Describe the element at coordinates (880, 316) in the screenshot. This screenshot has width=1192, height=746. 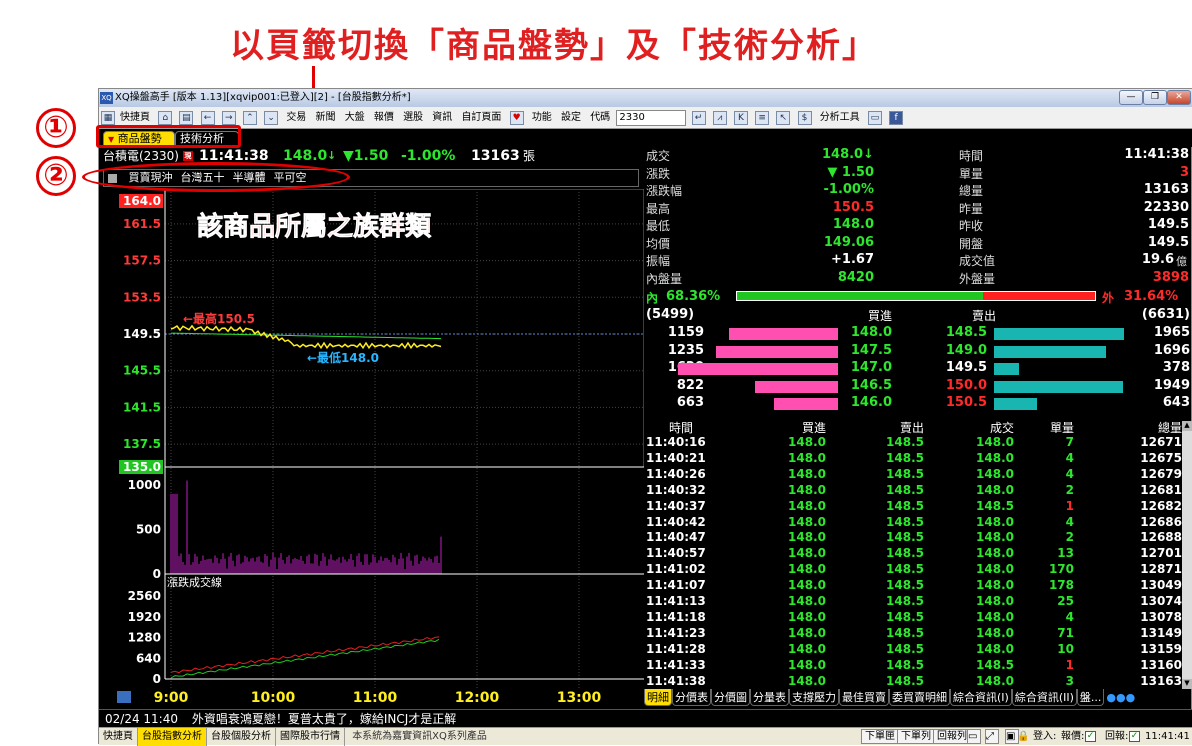
I see `bid-header: 買進` at that location.